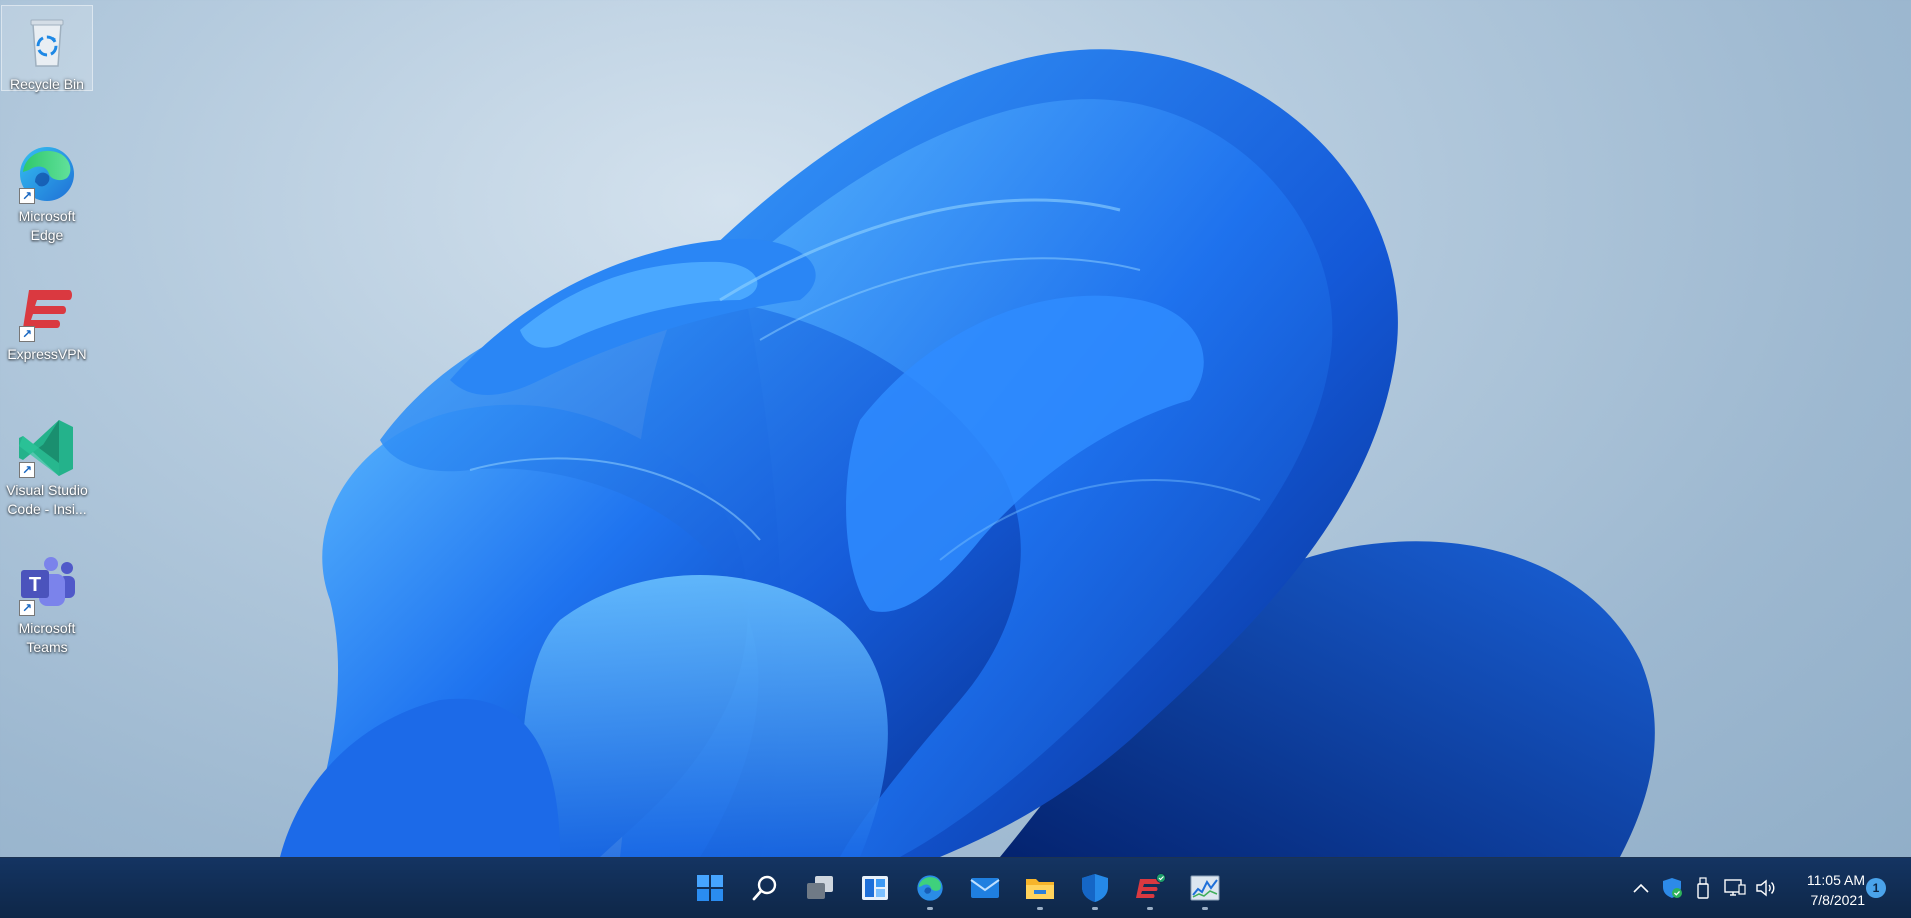 The image size is (1911, 918). I want to click on tray-volume-button, so click(1766, 888).